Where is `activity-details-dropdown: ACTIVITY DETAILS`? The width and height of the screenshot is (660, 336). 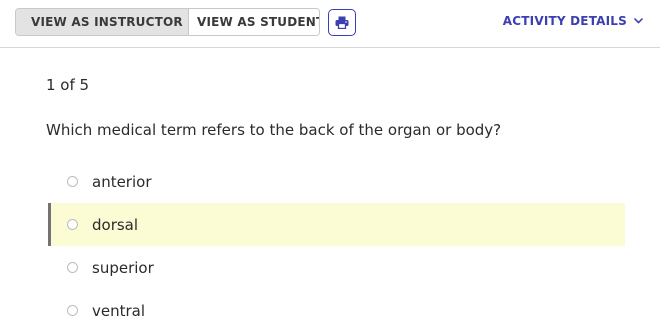 activity-details-dropdown: ACTIVITY DETAILS is located at coordinates (573, 21).